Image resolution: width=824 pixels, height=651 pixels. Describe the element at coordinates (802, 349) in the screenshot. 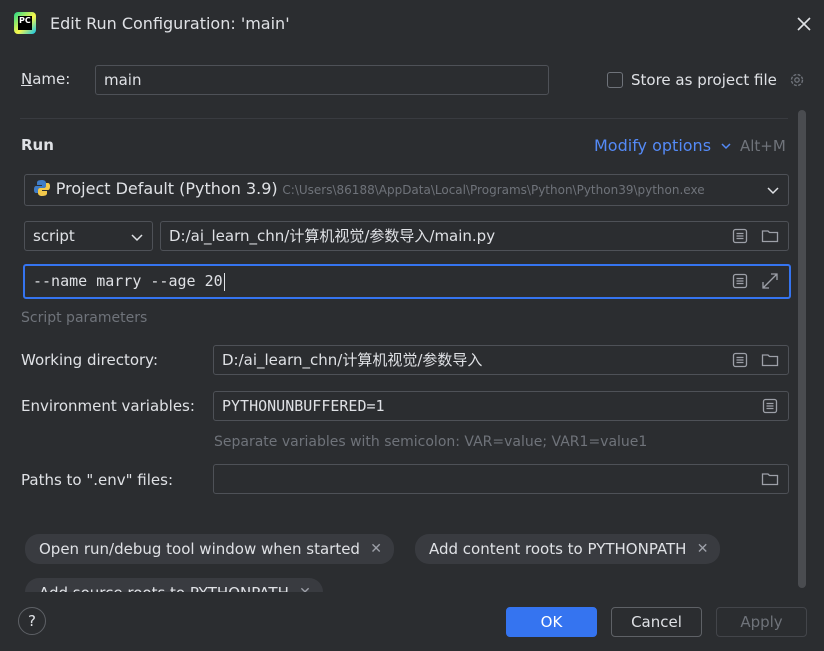

I see `scrollbar` at that location.